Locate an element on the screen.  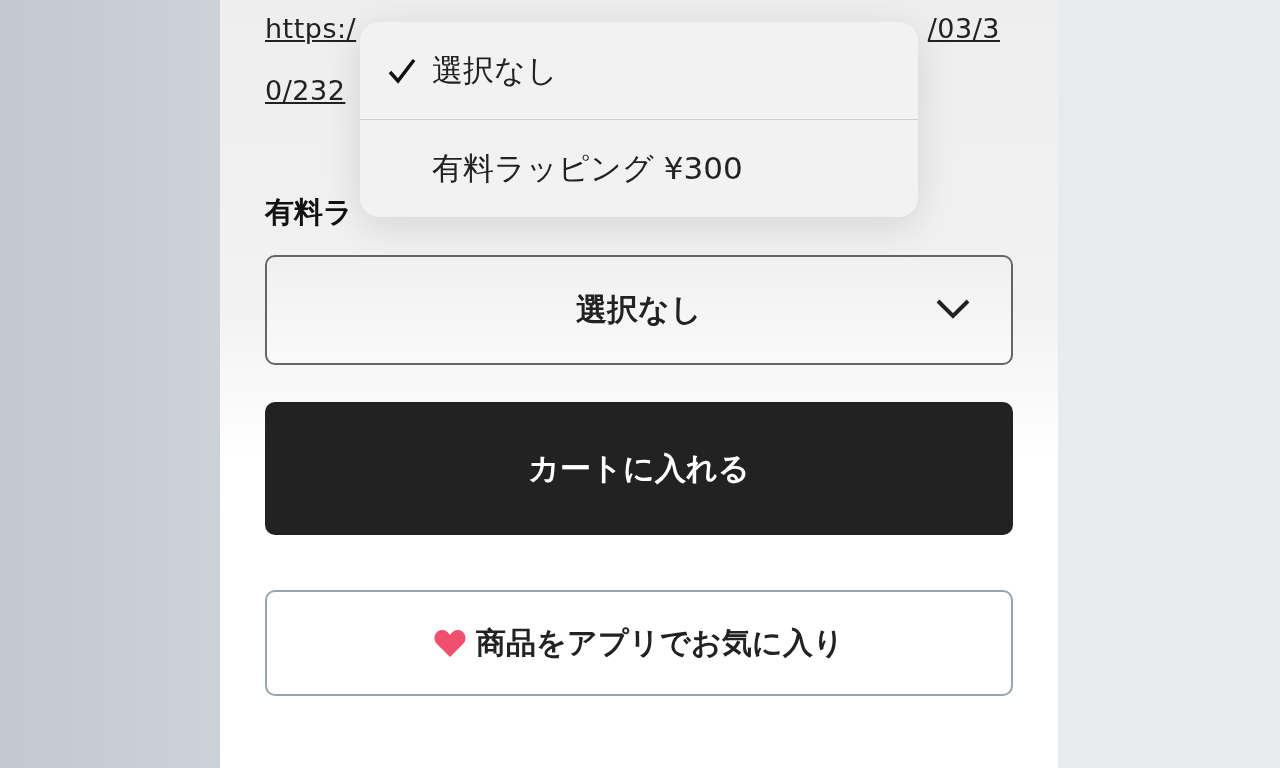
url-link: https:/ is located at coordinates (311, 28).